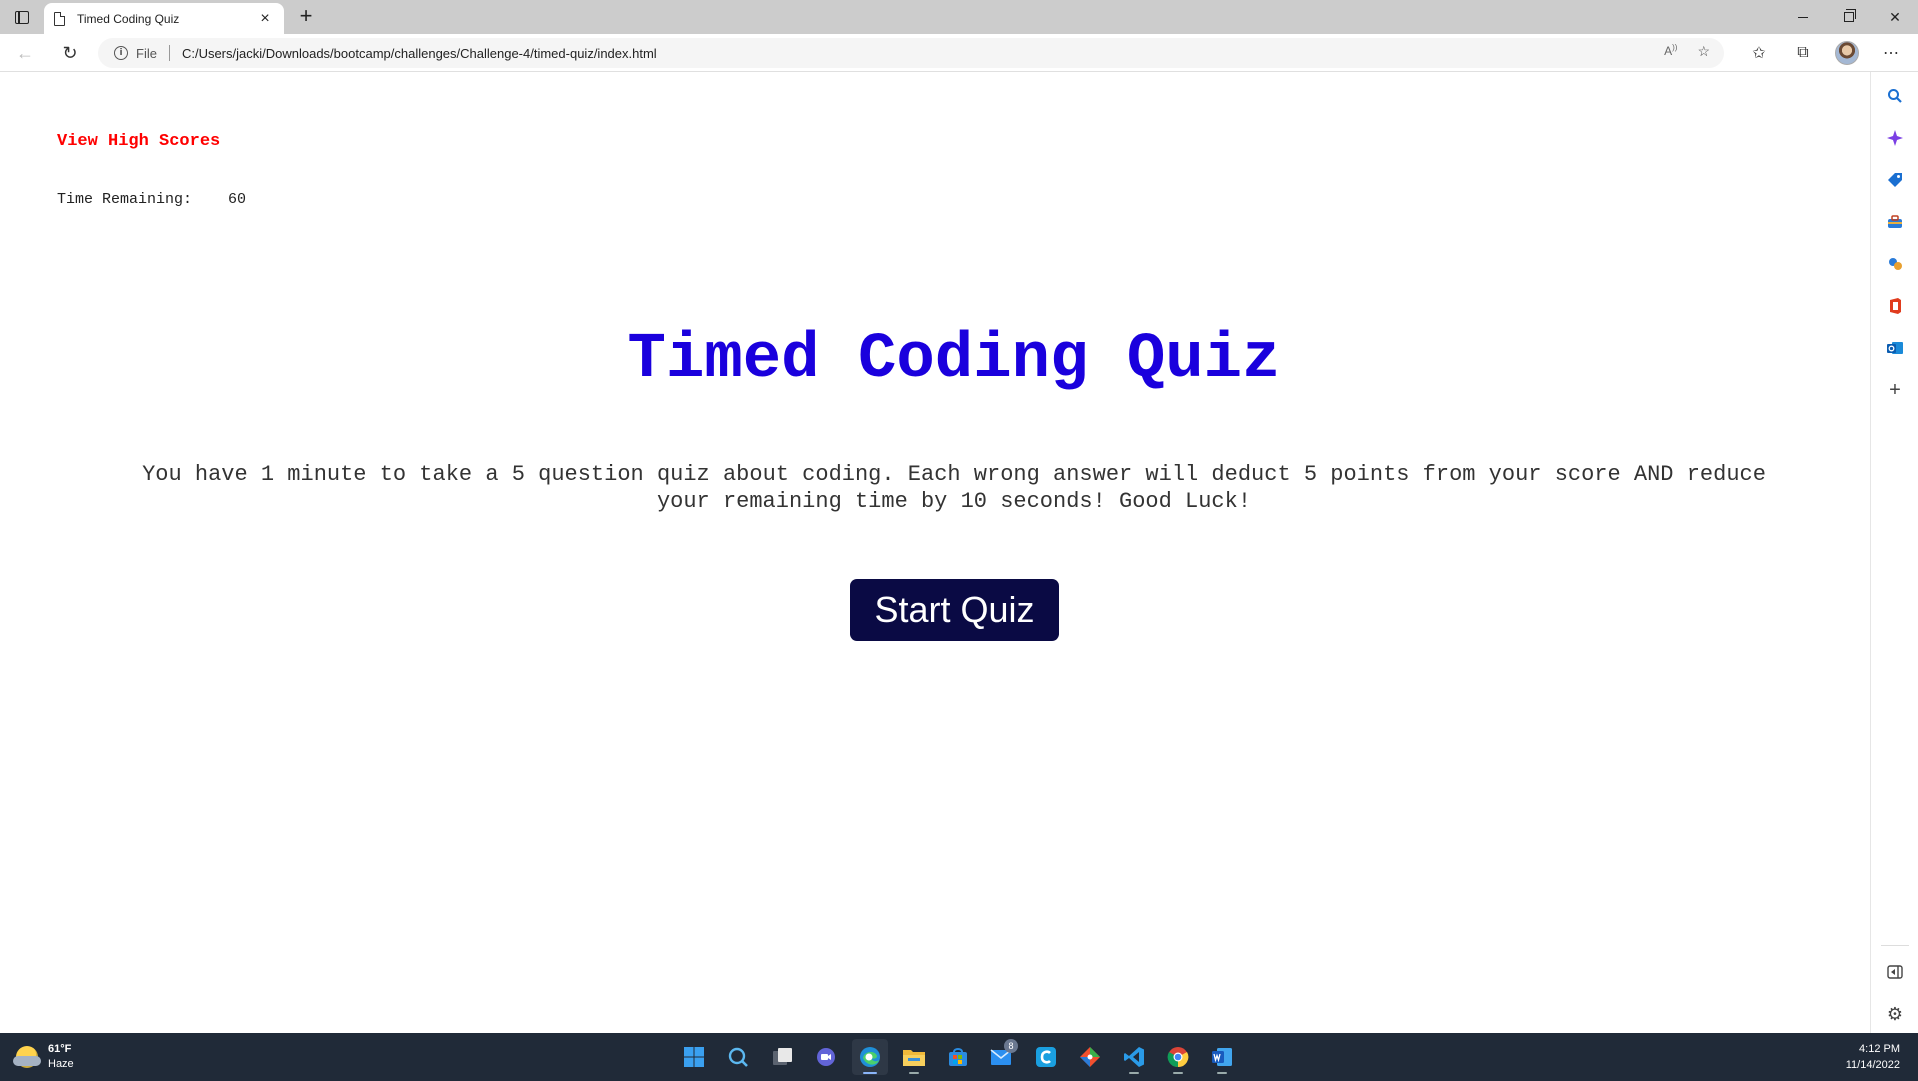  I want to click on timer-value: 60, so click(237, 199).